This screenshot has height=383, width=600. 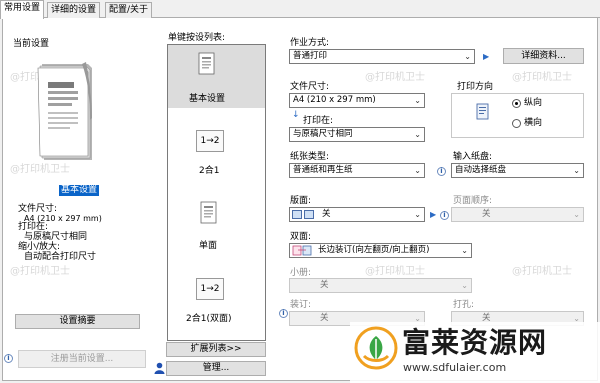 What do you see at coordinates (209, 171) in the screenshot?
I see `preset-label-2in1: 2合1` at bounding box center [209, 171].